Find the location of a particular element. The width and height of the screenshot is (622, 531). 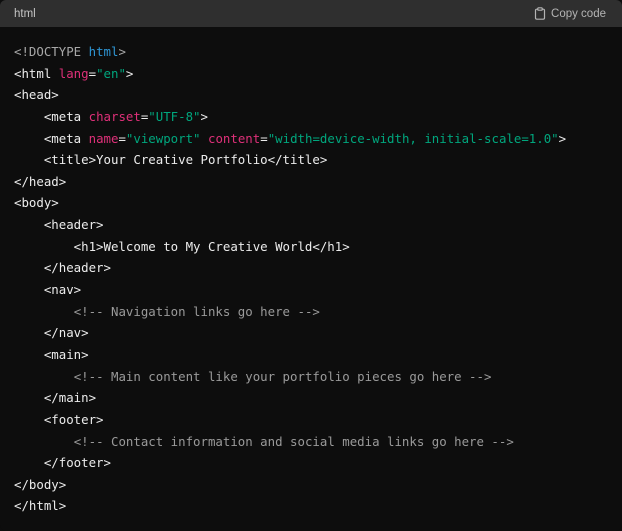

code-text: <head> is located at coordinates (36, 95).